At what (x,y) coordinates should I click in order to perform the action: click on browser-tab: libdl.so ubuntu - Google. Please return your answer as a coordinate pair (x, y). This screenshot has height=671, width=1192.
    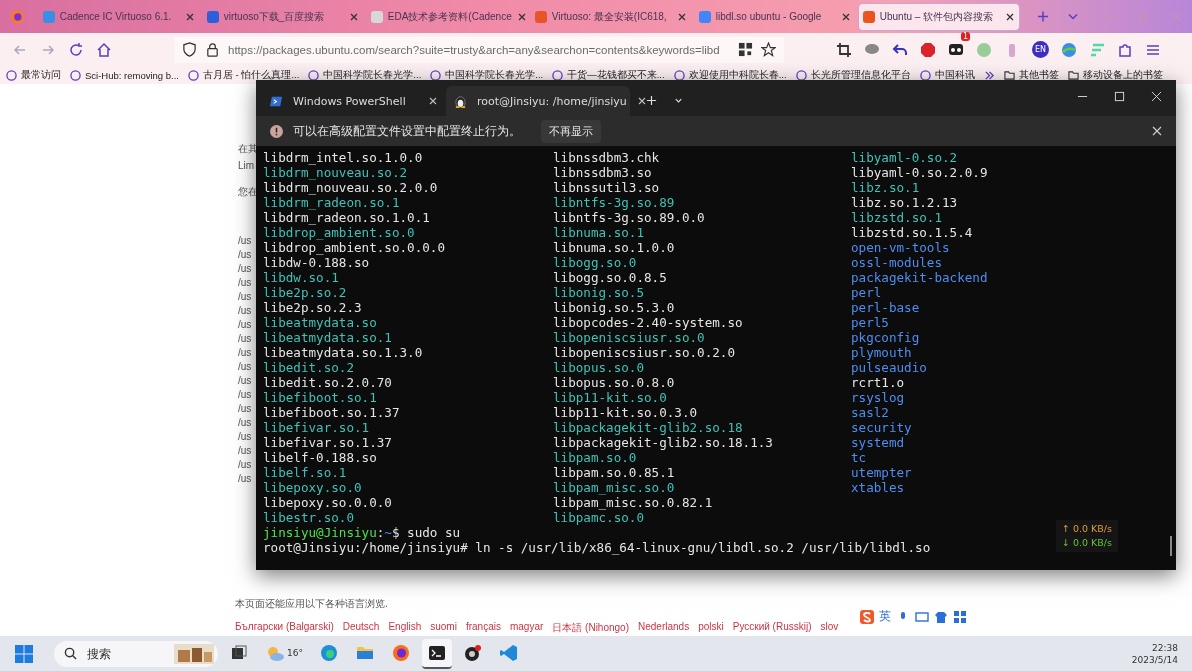
    Looking at the image, I should click on (774, 16).